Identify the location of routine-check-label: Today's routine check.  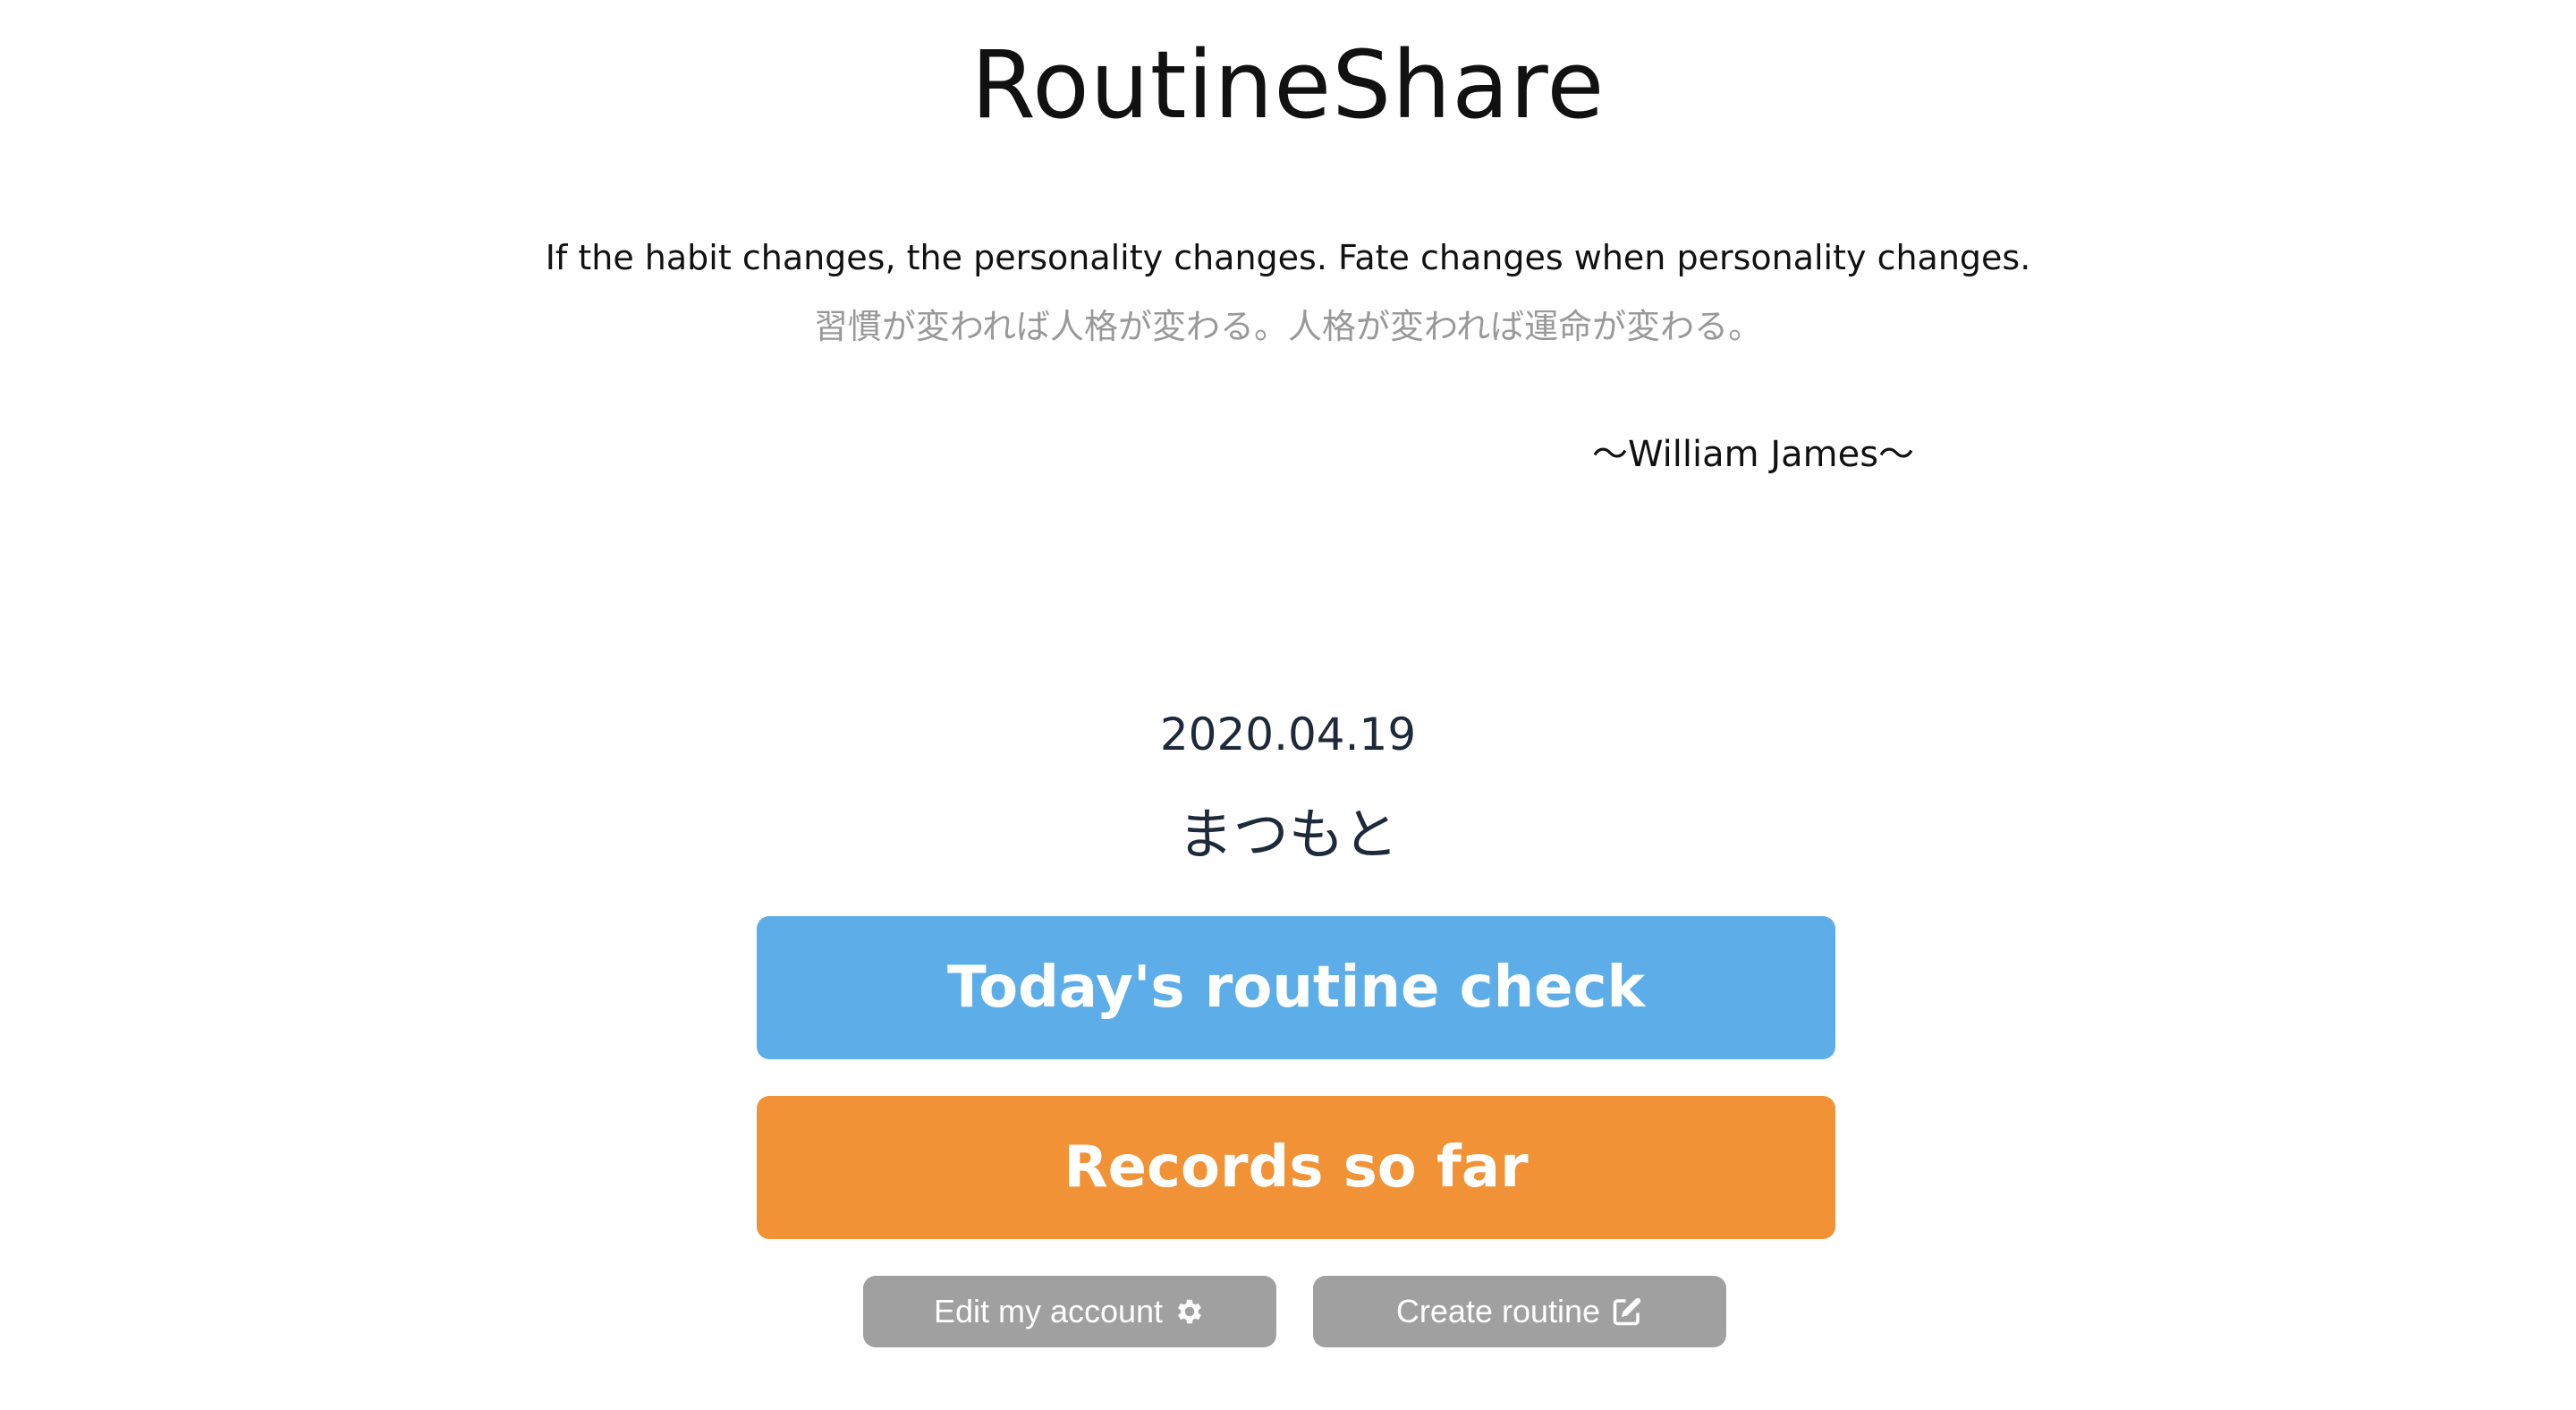
(1296, 988).